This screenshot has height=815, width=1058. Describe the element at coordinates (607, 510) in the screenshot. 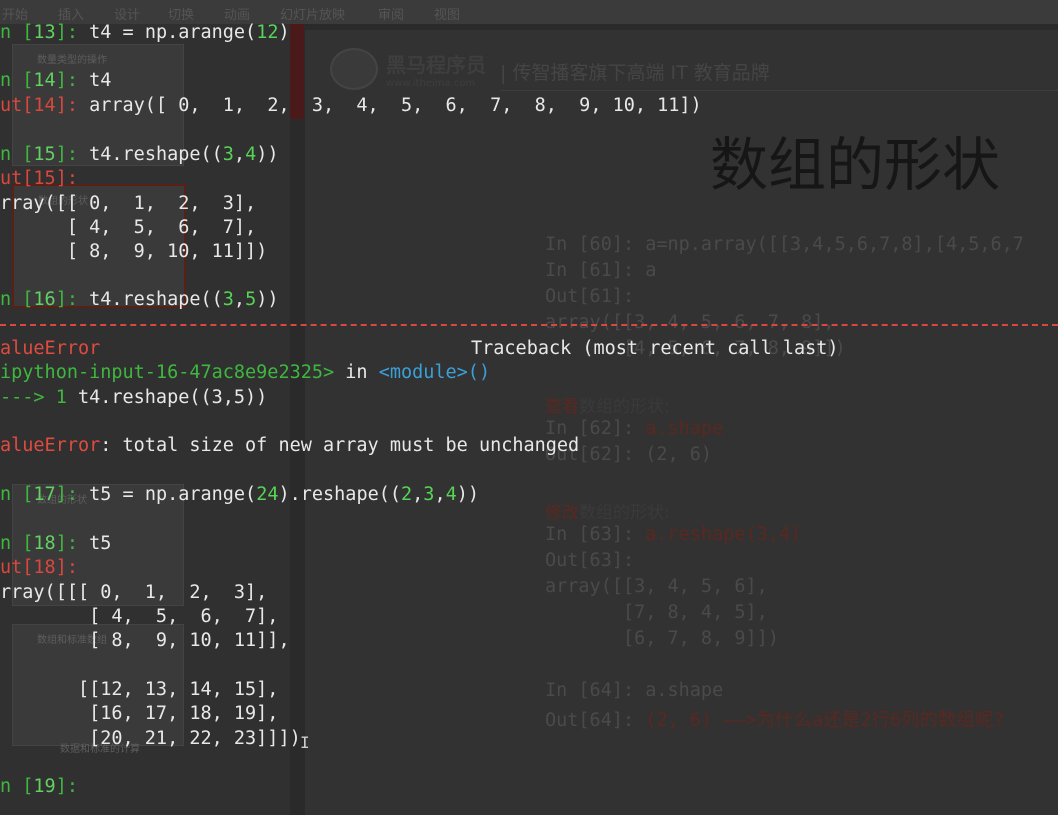

I see `slide-heading-modify-shape: 修改数组的形状:` at that location.